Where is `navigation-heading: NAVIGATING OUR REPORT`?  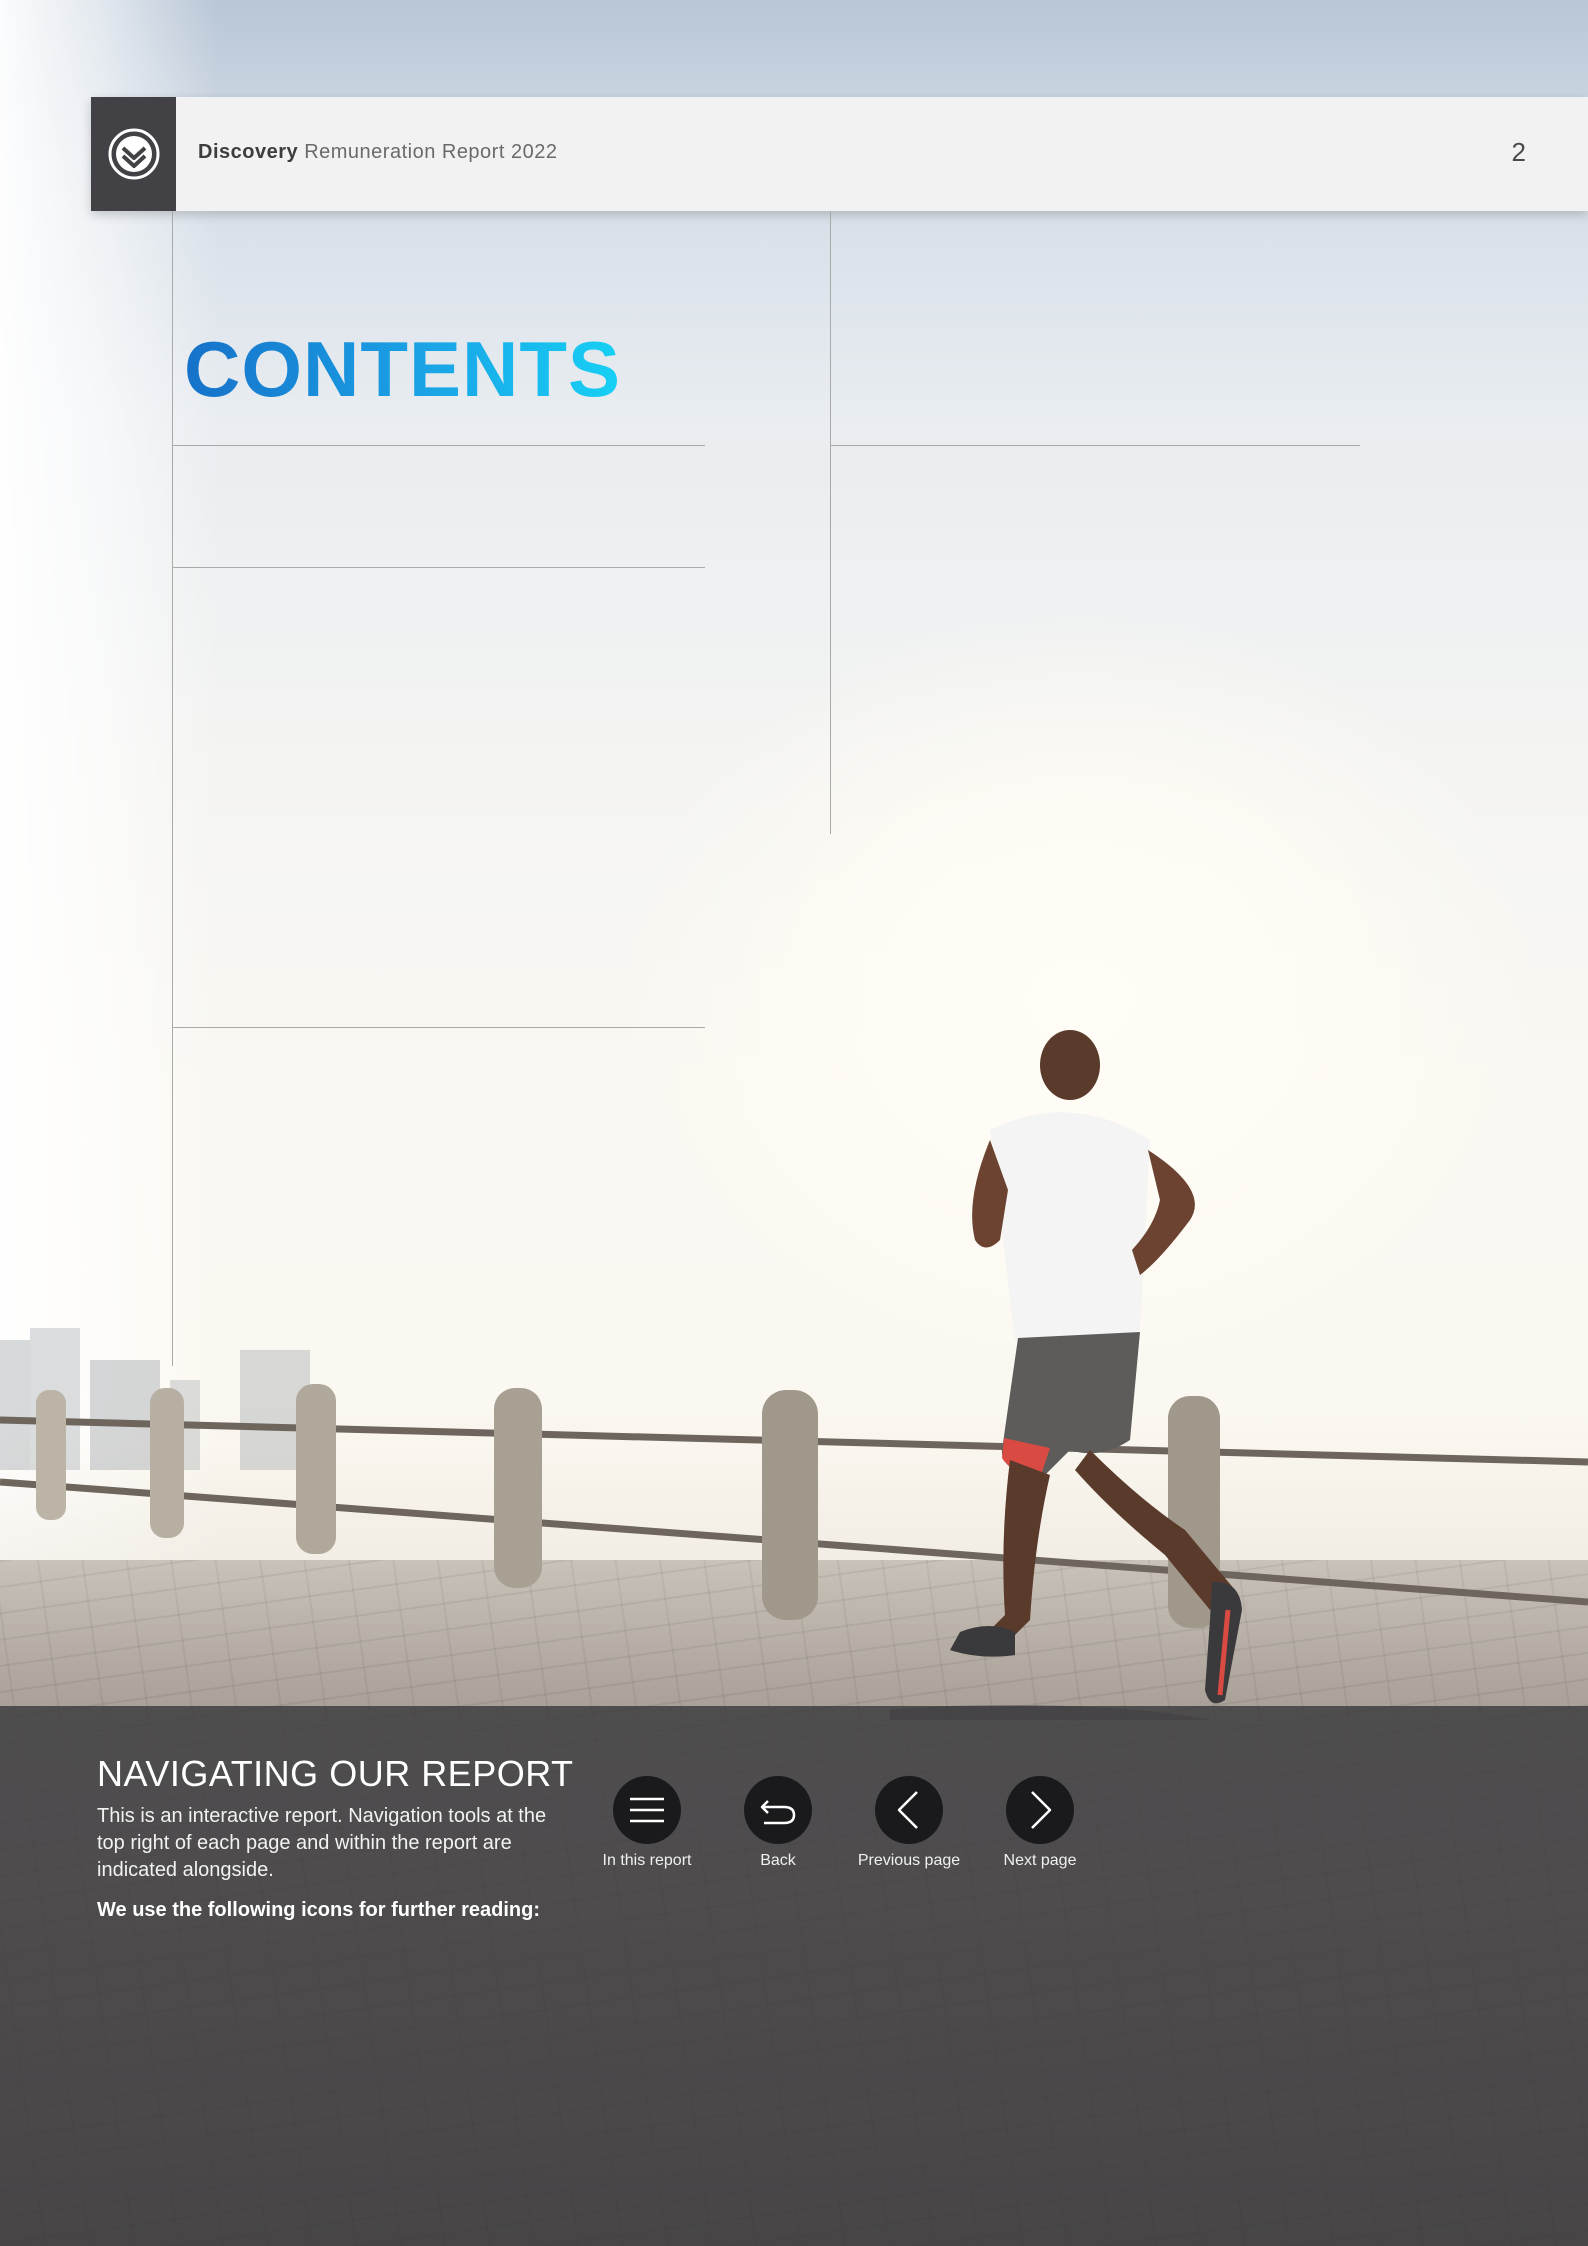
navigation-heading: NAVIGATING OUR REPORT is located at coordinates (335, 1773).